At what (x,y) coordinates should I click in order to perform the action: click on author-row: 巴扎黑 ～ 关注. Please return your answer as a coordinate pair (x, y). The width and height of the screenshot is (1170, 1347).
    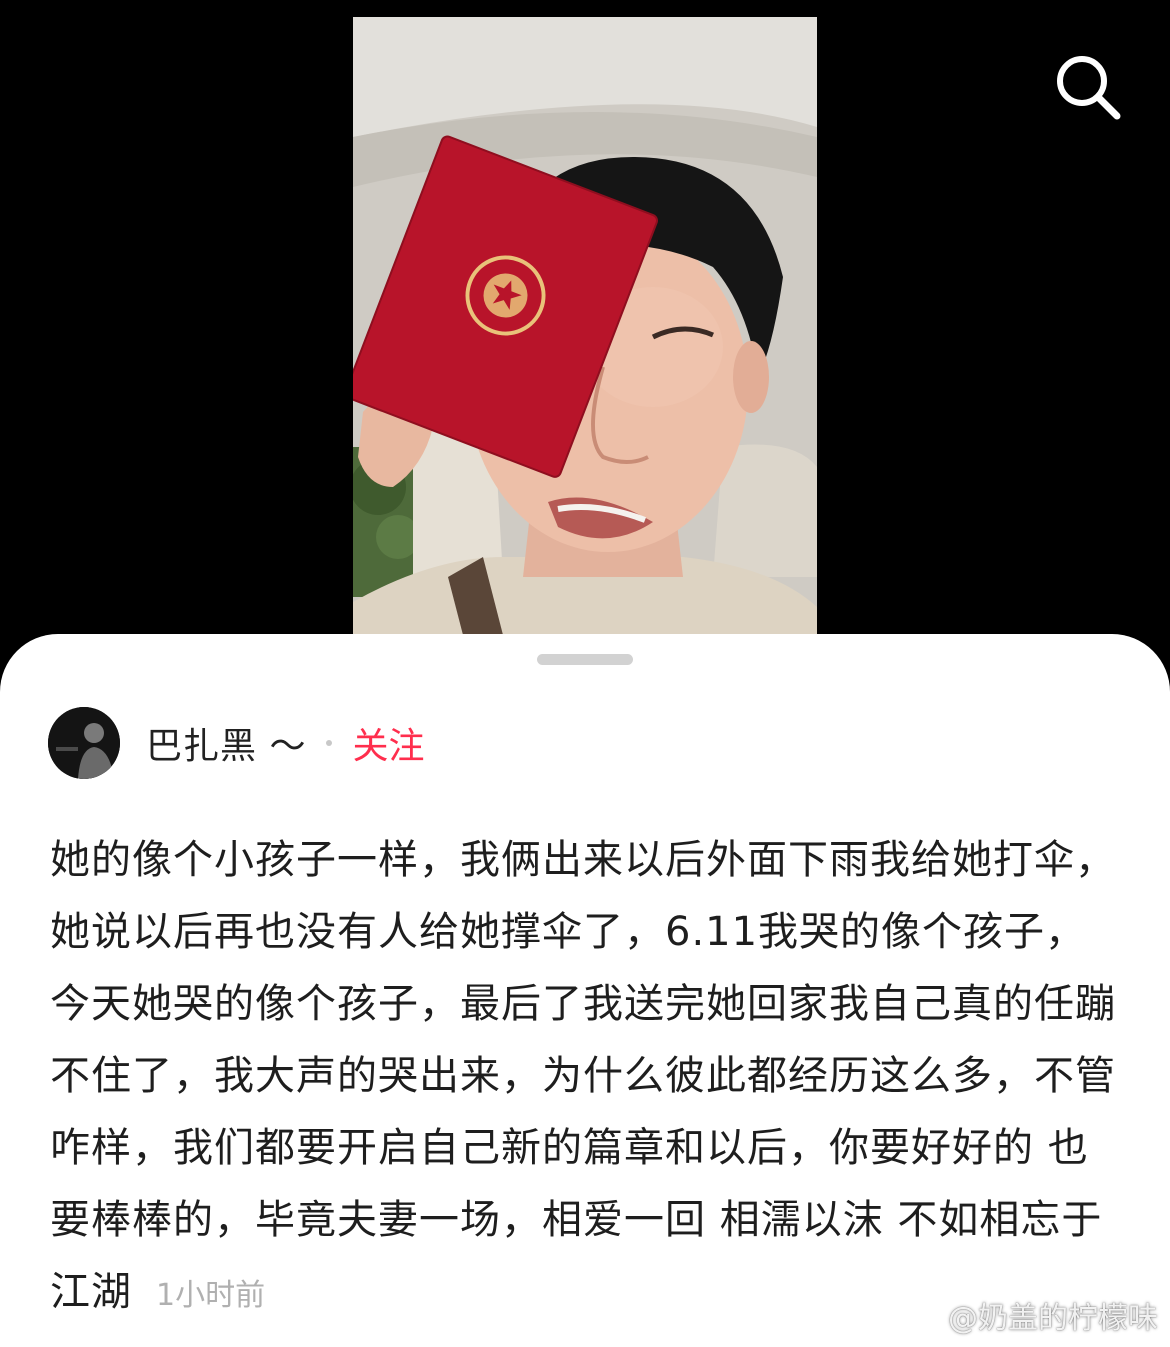
    Looking at the image, I should click on (236, 743).